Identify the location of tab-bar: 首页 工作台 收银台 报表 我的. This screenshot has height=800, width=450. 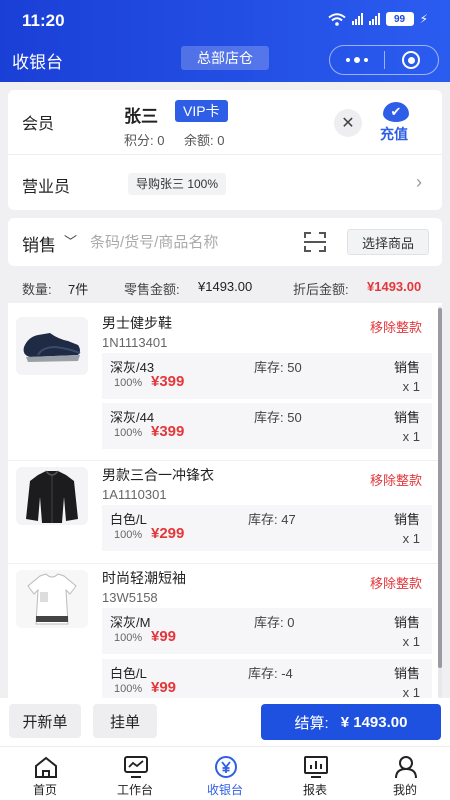
(225, 773).